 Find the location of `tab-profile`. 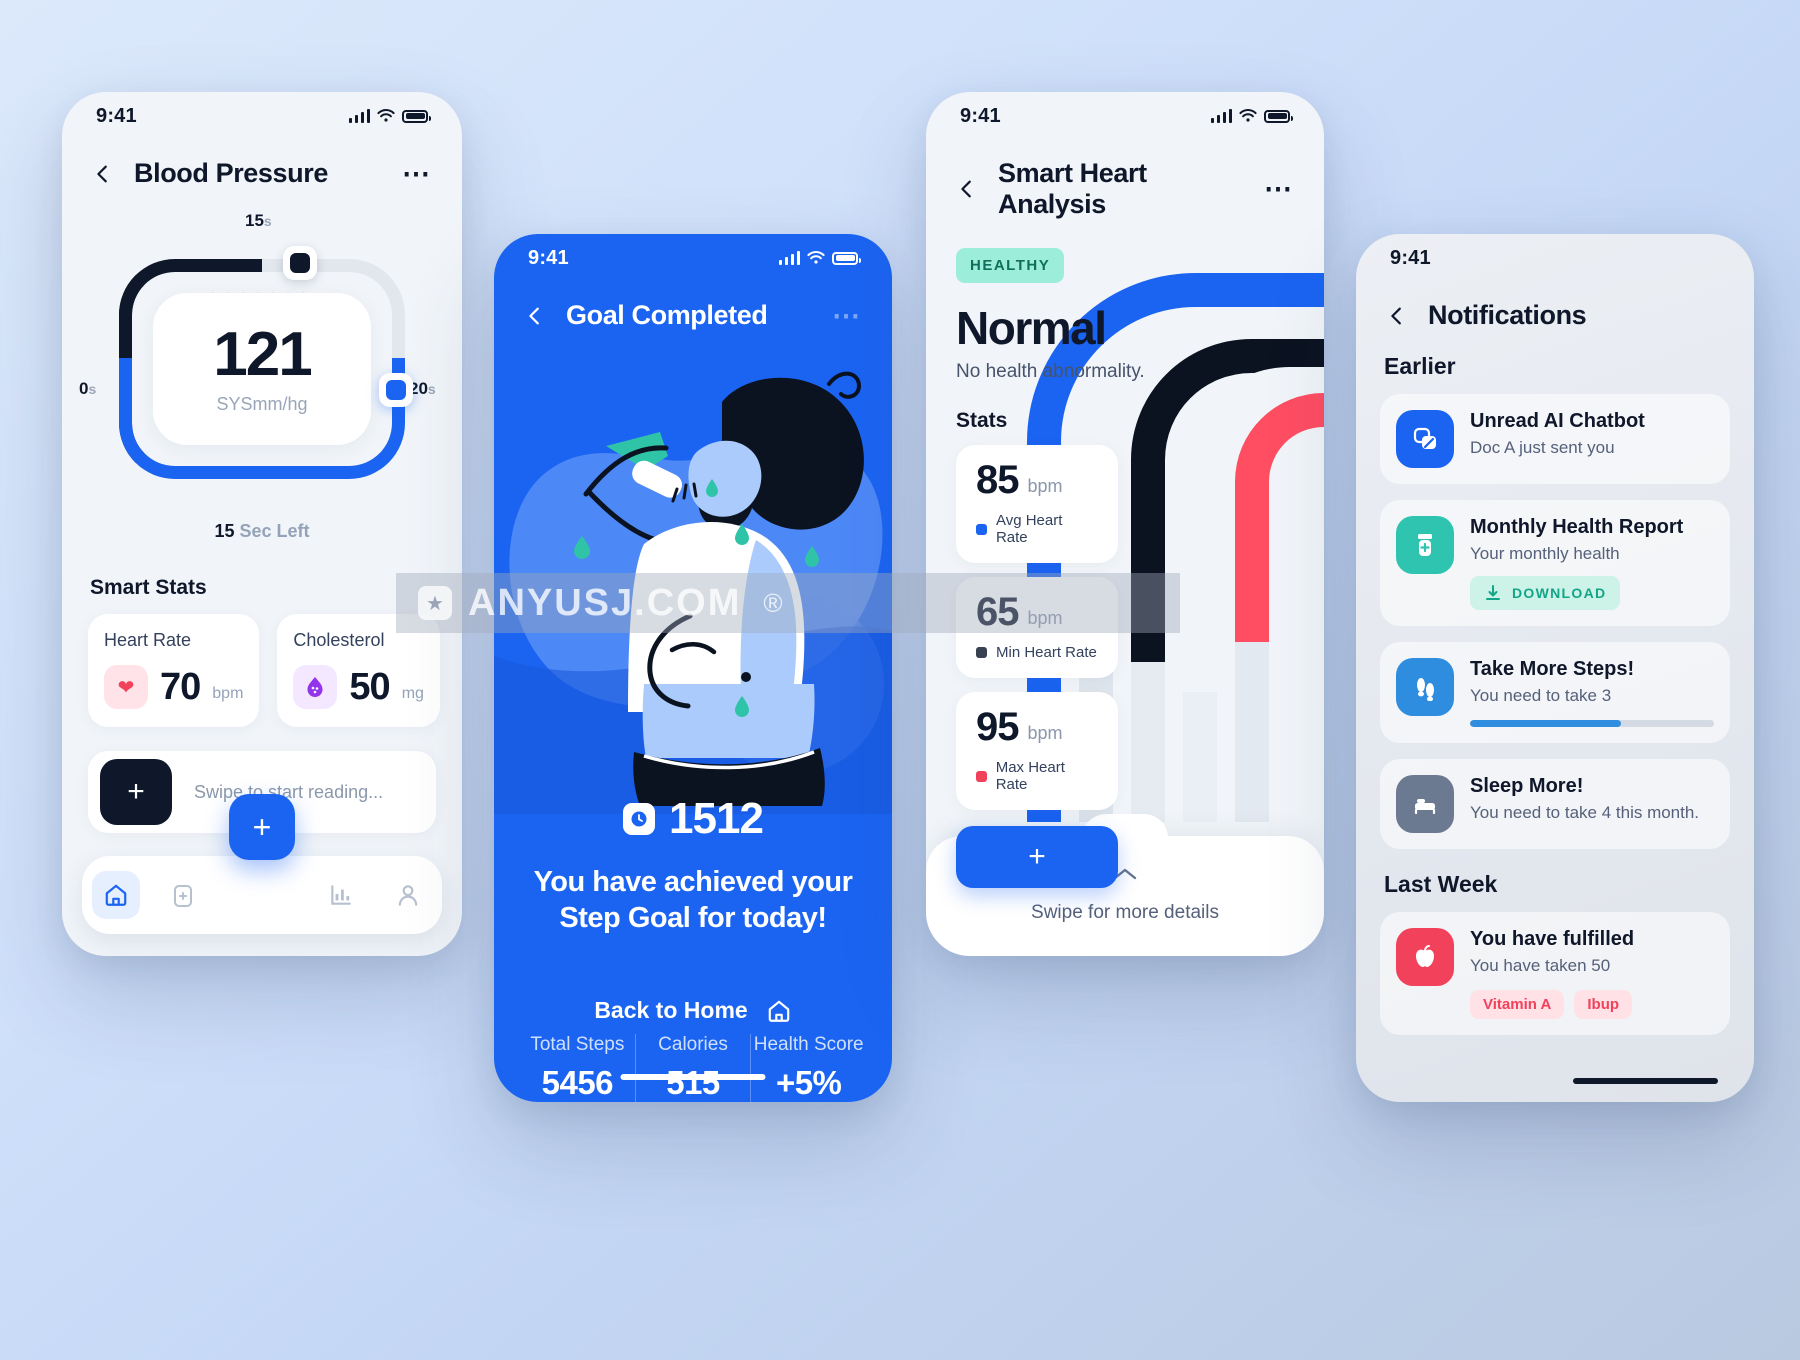

tab-profile is located at coordinates (408, 895).